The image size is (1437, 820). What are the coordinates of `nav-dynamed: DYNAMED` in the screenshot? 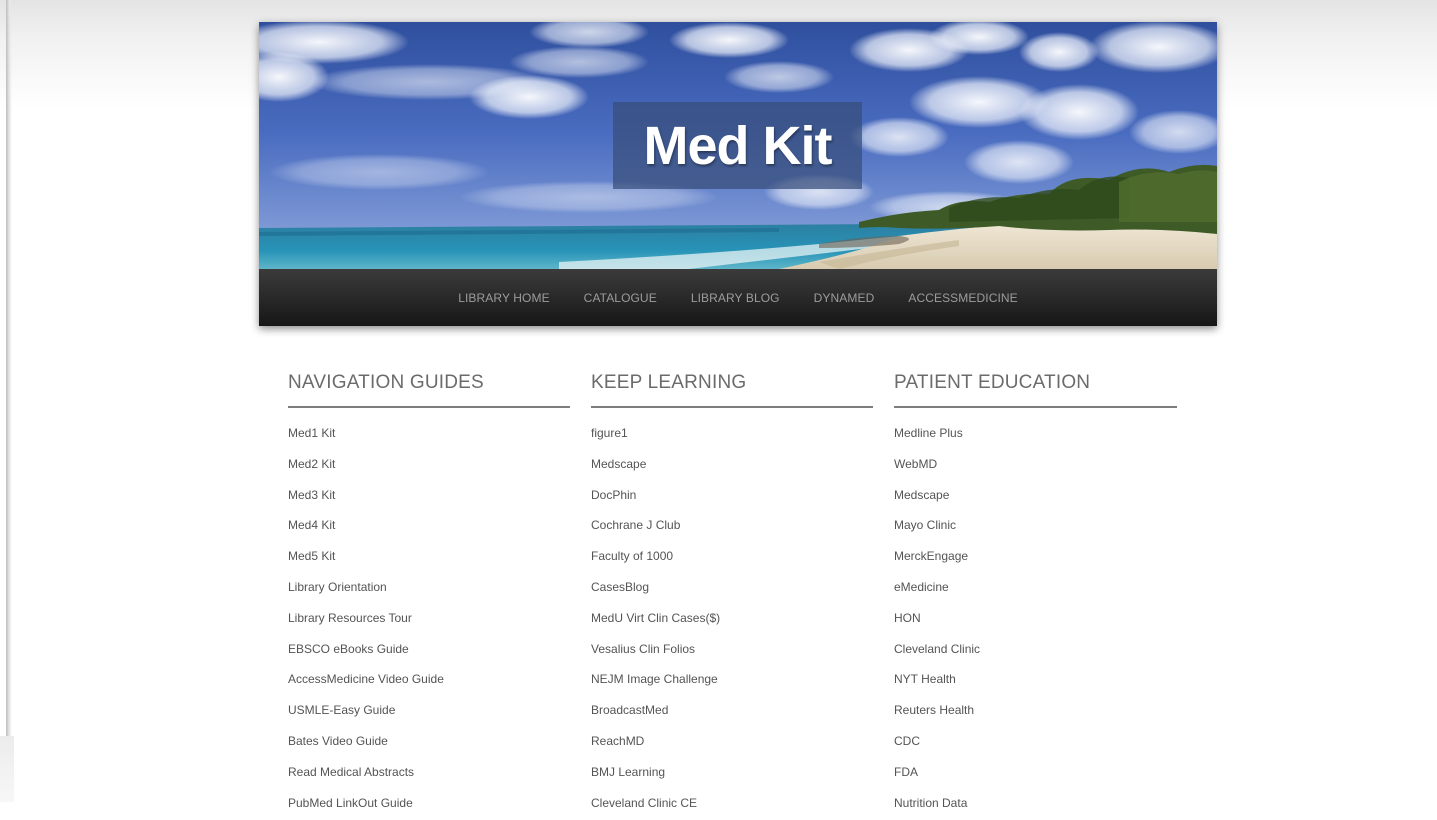 It's located at (844, 298).